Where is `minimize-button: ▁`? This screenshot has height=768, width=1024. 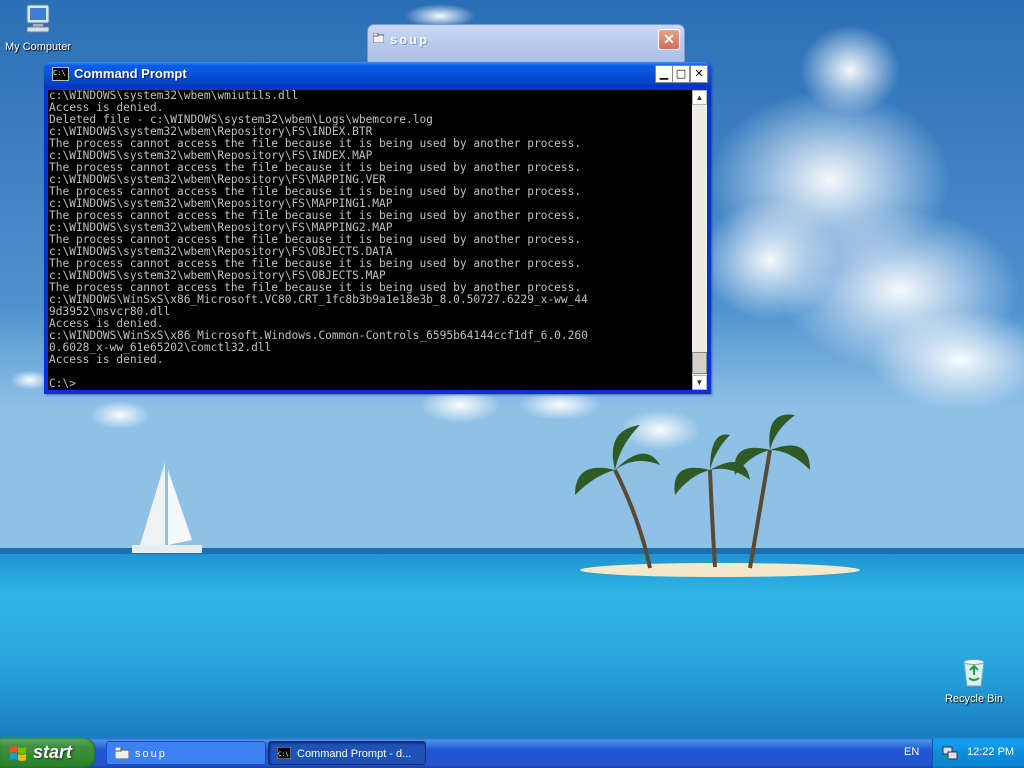 minimize-button: ▁ is located at coordinates (664, 74).